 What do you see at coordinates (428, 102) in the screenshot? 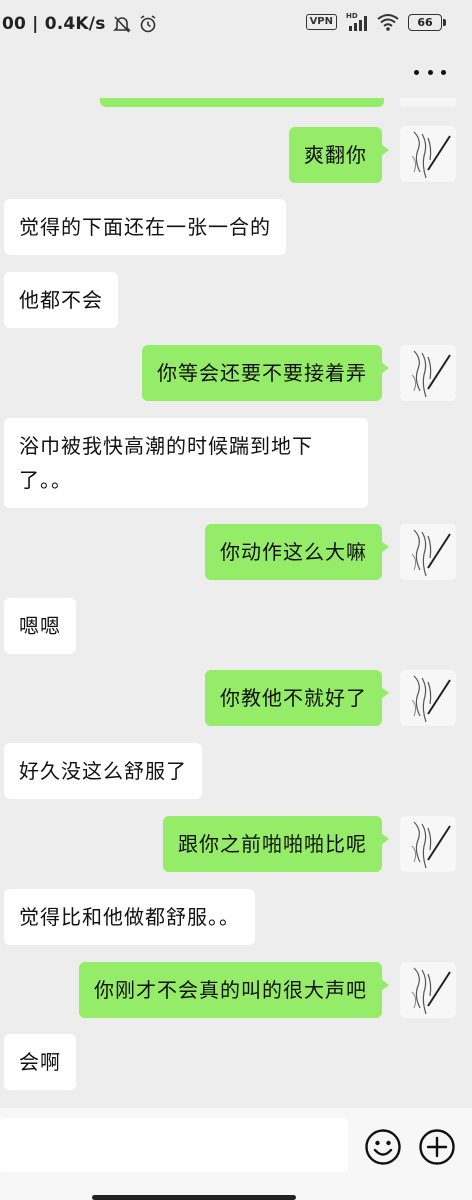
I see `cut-off-avatar` at bounding box center [428, 102].